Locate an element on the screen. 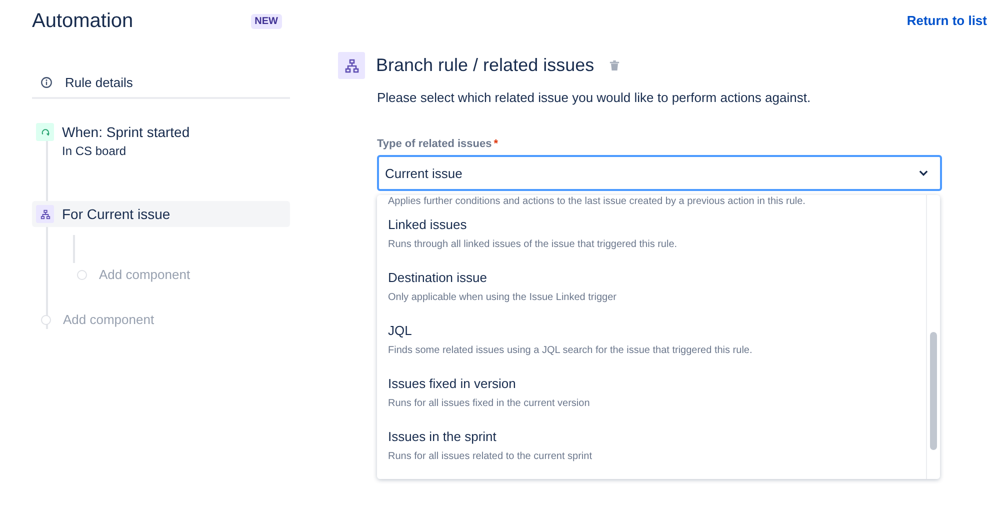 This screenshot has width=999, height=506. select-field: Current issue is located at coordinates (659, 173).